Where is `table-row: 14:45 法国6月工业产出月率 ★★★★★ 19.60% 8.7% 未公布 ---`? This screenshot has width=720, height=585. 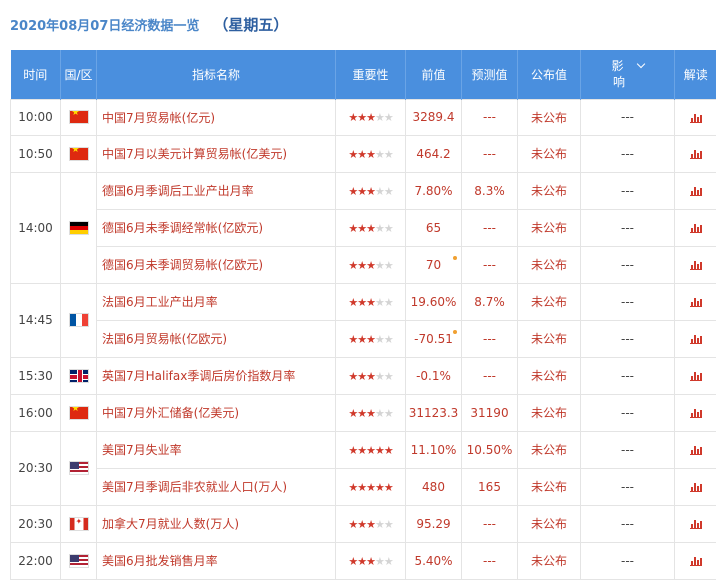 table-row: 14:45 法国6月工业产出月率 ★★★★★ 19.60% 8.7% 未公布 --- is located at coordinates (363, 320).